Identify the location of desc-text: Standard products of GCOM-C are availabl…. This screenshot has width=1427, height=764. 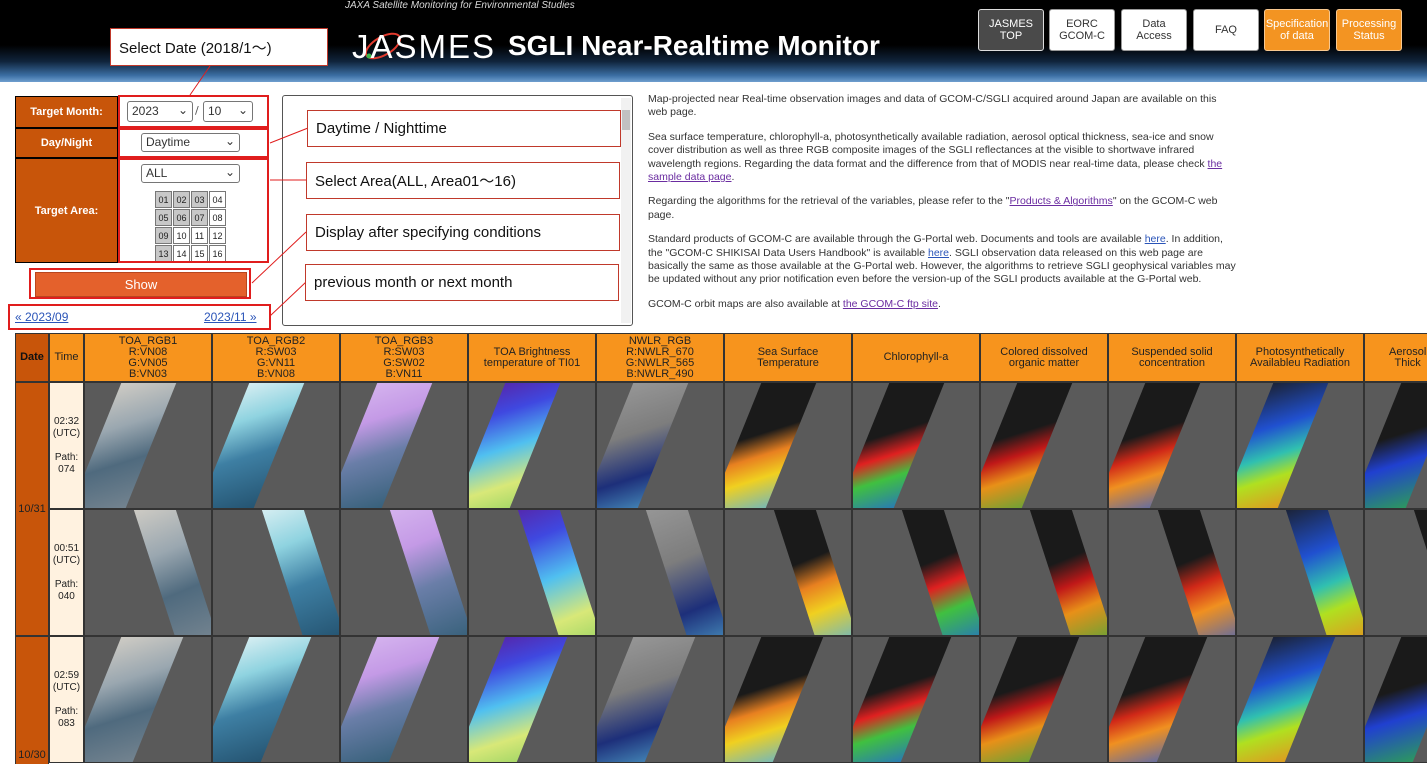
(896, 239).